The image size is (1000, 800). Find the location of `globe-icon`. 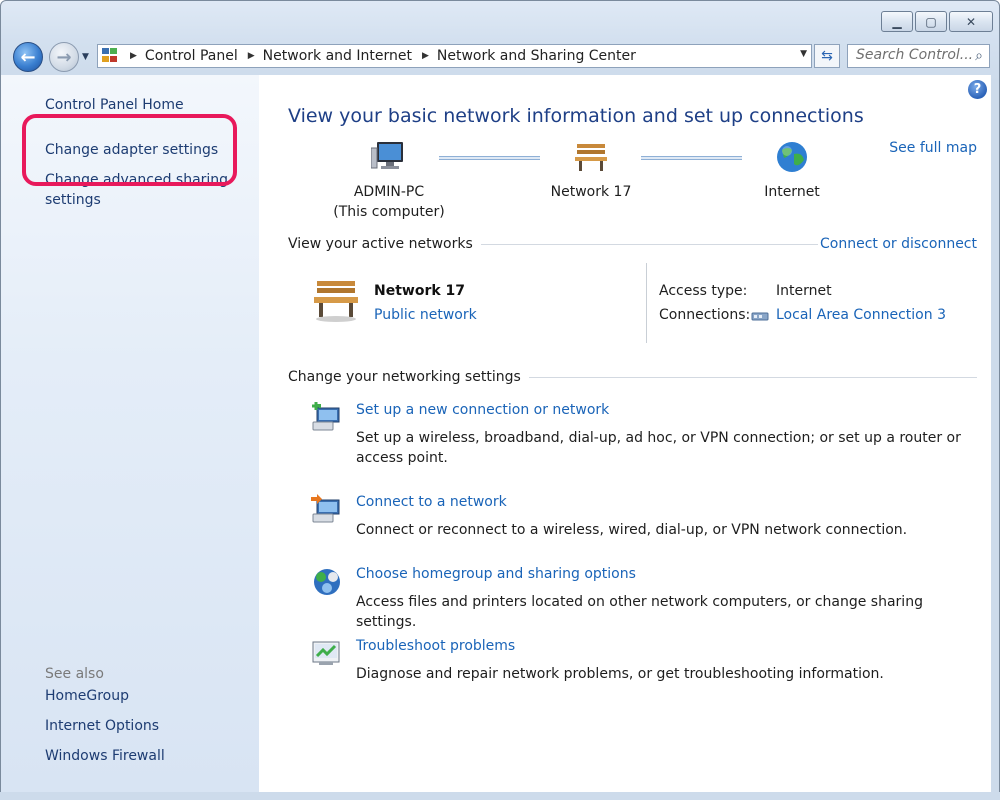

globe-icon is located at coordinates (792, 157).